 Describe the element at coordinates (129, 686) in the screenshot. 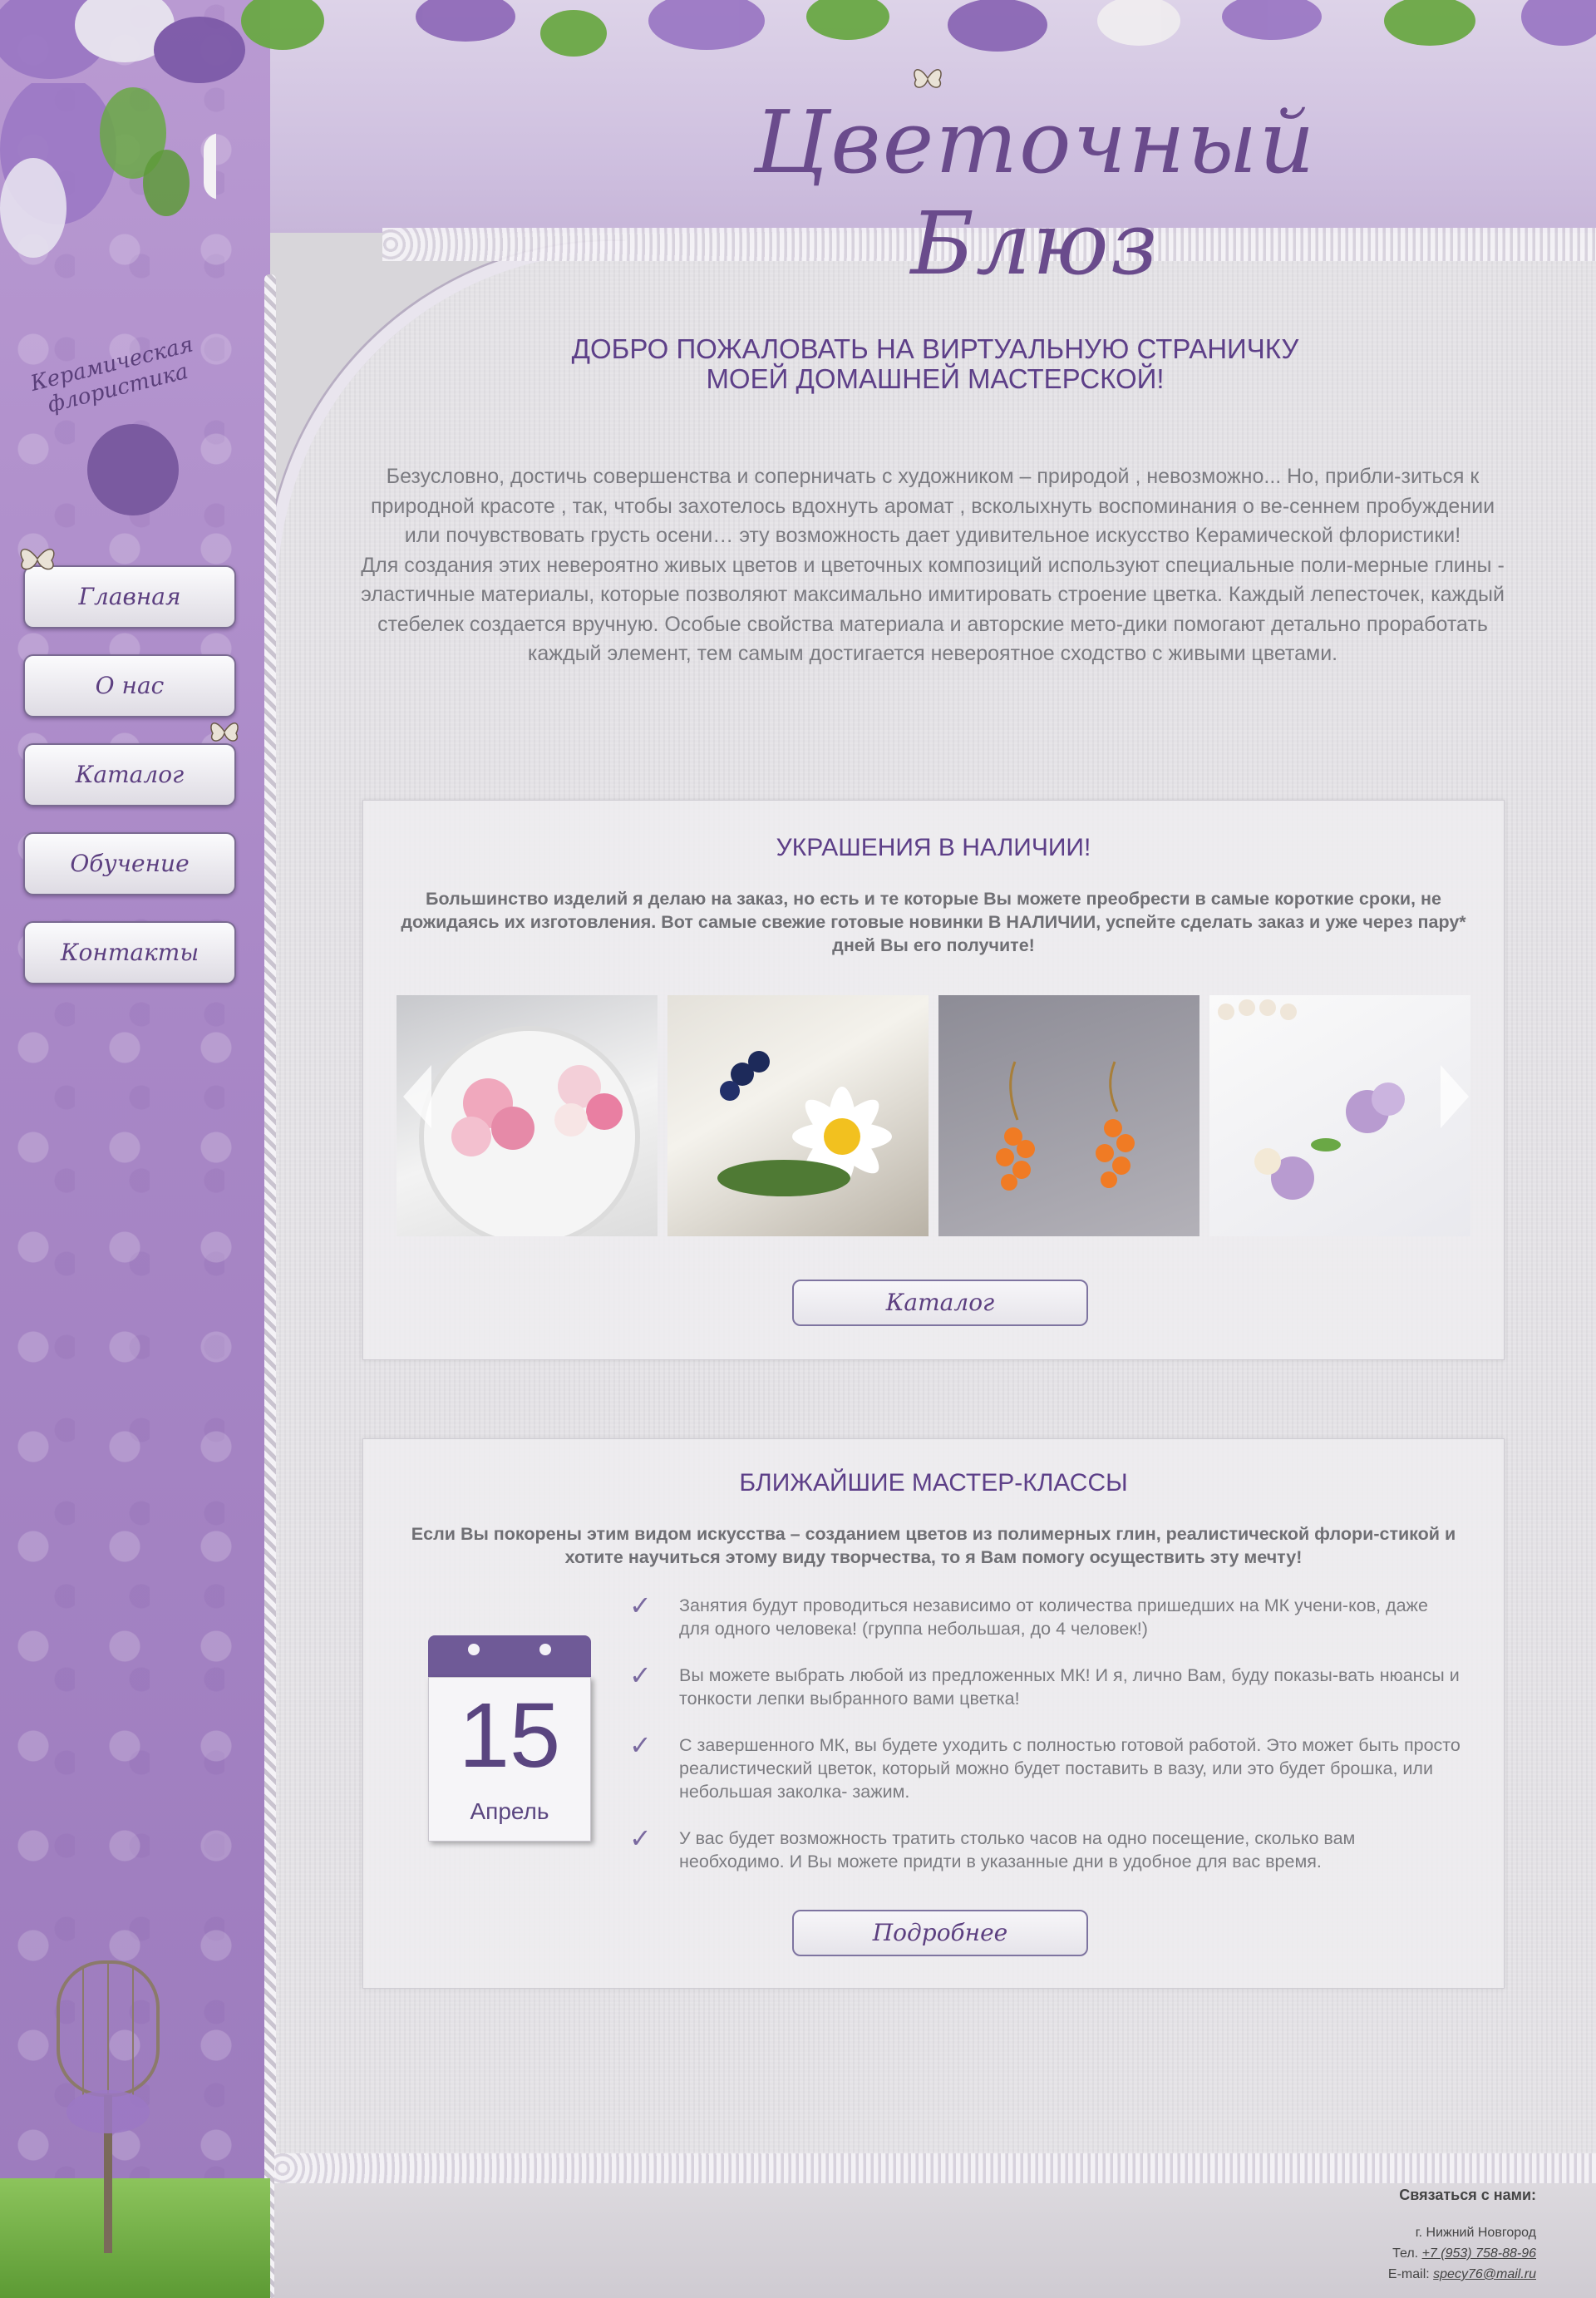

I see `nav-about: О нас` at that location.